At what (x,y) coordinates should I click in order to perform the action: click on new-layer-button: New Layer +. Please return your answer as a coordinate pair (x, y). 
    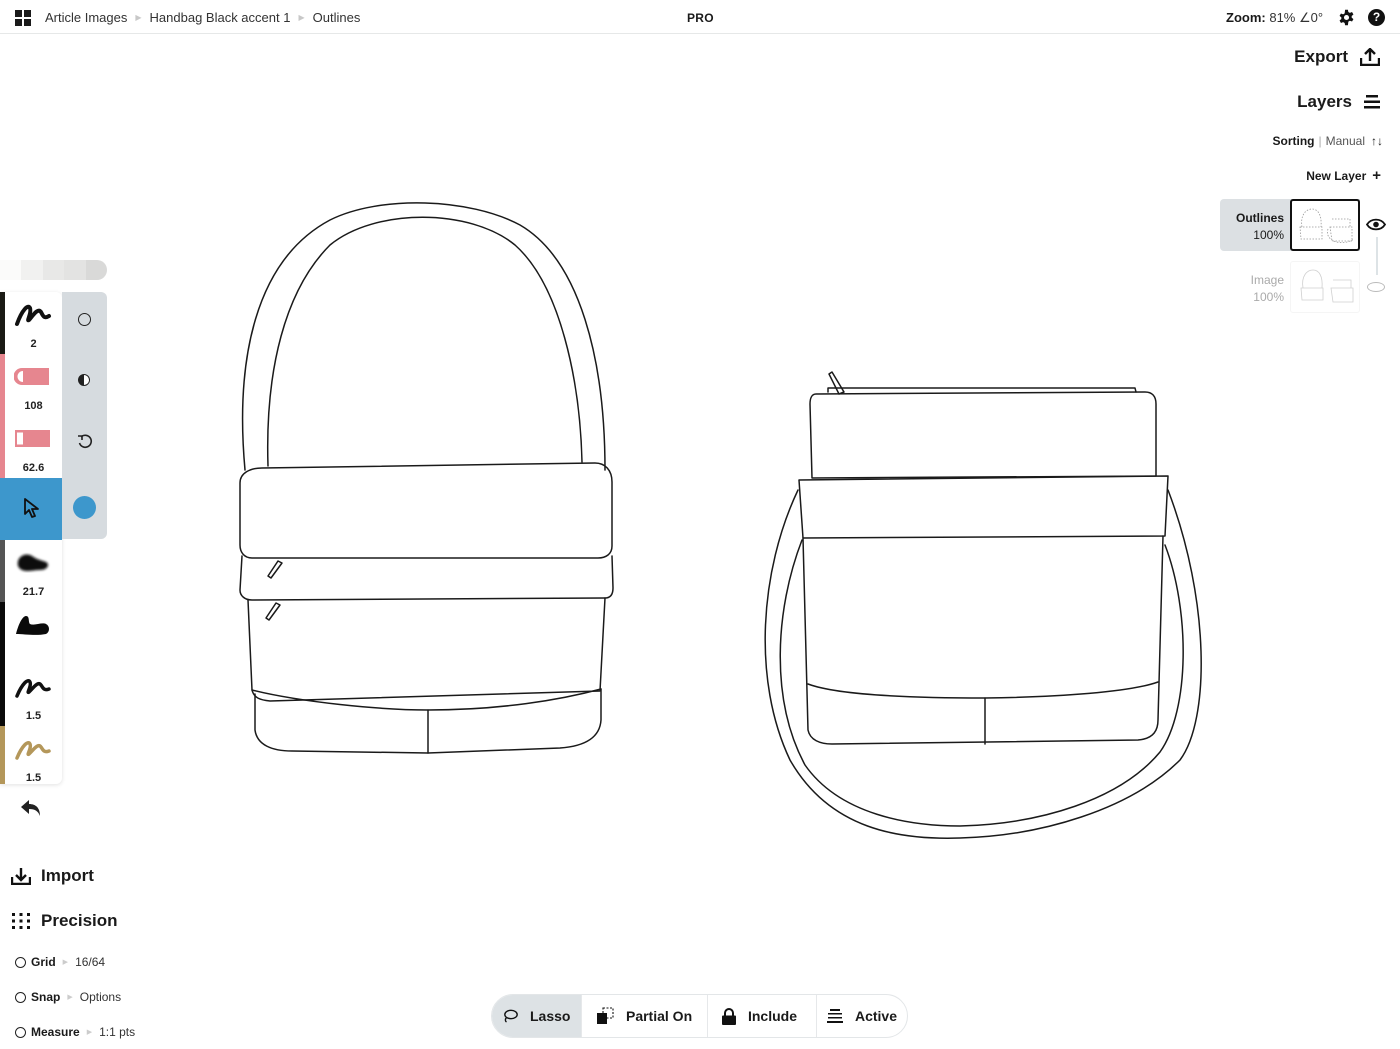
    Looking at the image, I should click on (1343, 175).